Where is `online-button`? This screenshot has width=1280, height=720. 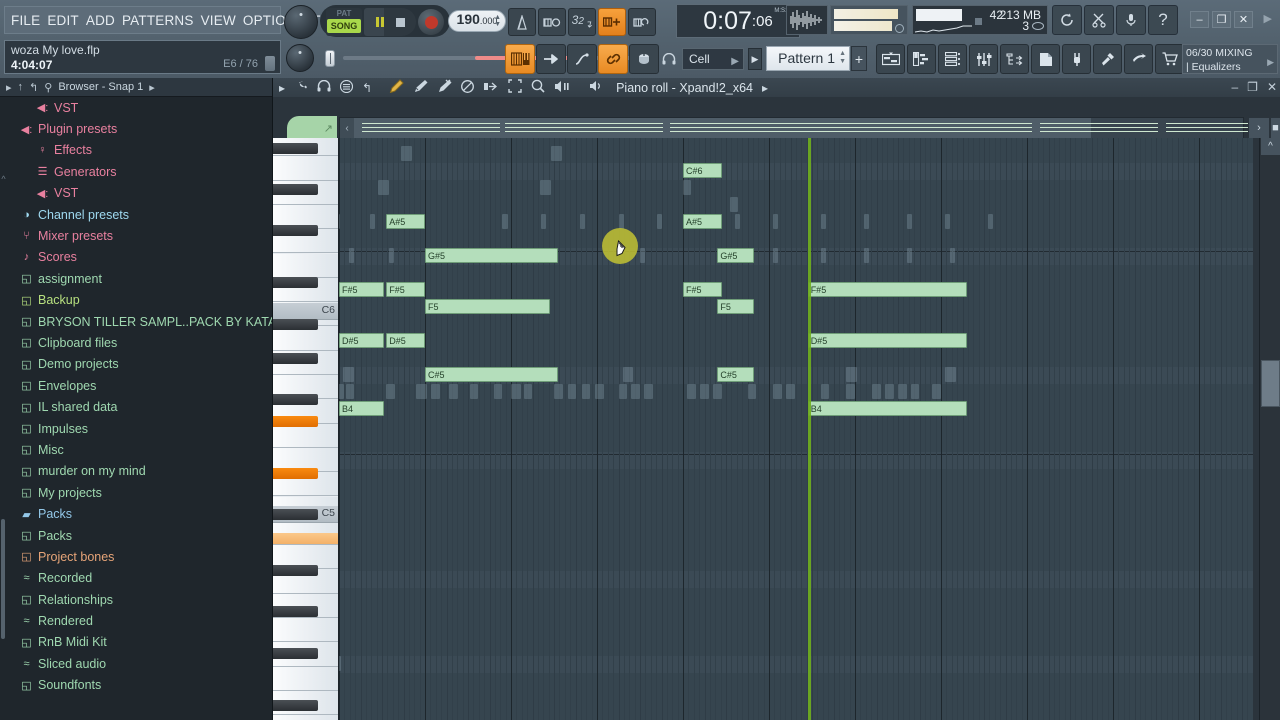
online-button is located at coordinates (1138, 59).